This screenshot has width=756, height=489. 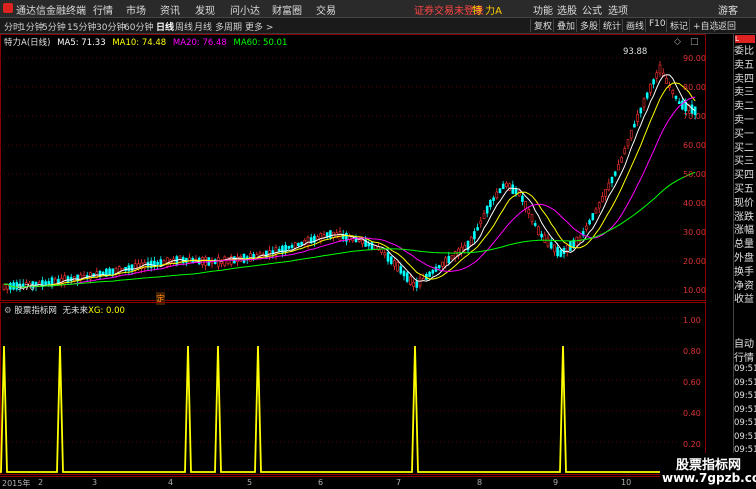 I want to click on indicator-legend: ⚙ 股票指标网 无未来XG: 0.00, so click(x=64, y=310).